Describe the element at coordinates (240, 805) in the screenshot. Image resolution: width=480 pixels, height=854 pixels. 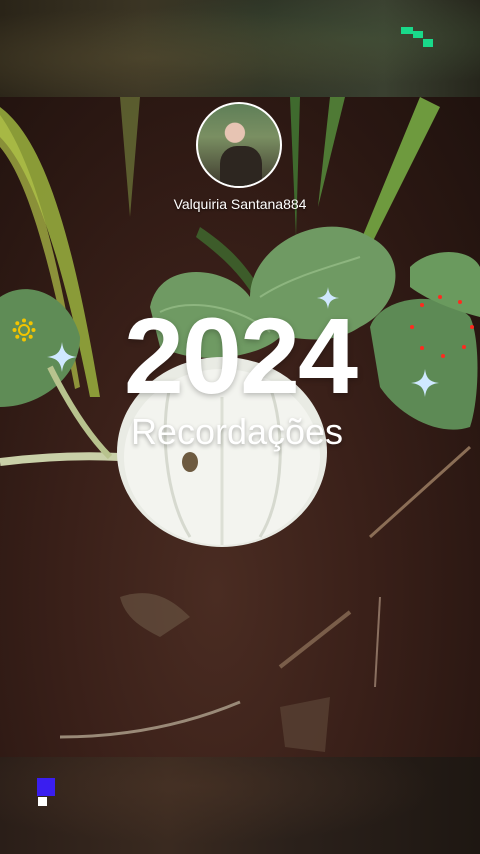
I see `bottom-blurred-band` at that location.